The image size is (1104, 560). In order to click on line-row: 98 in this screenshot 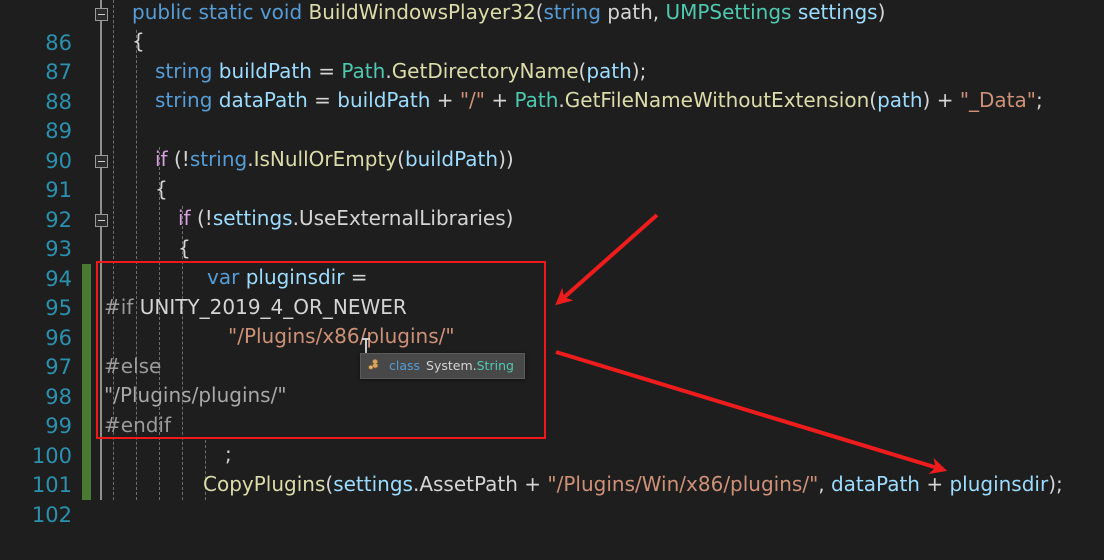, I will do `click(552, 381)`.